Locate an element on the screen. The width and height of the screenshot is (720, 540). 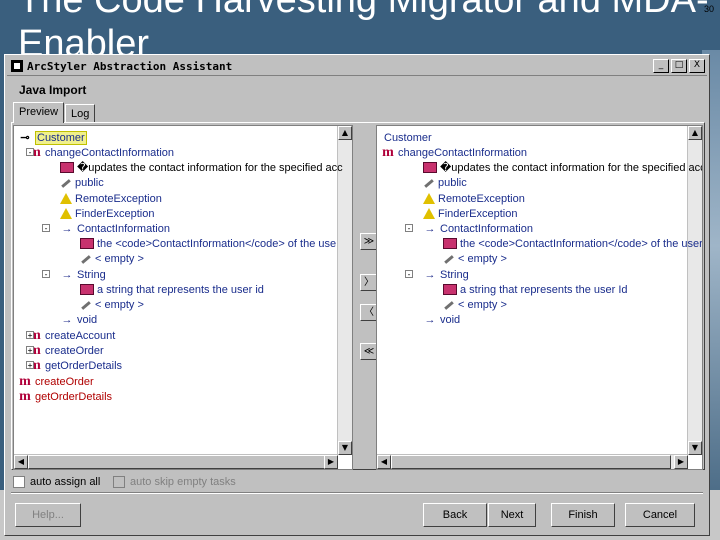
source-tree-vscroll: ▲ ▼ is located at coordinates (344, 290).